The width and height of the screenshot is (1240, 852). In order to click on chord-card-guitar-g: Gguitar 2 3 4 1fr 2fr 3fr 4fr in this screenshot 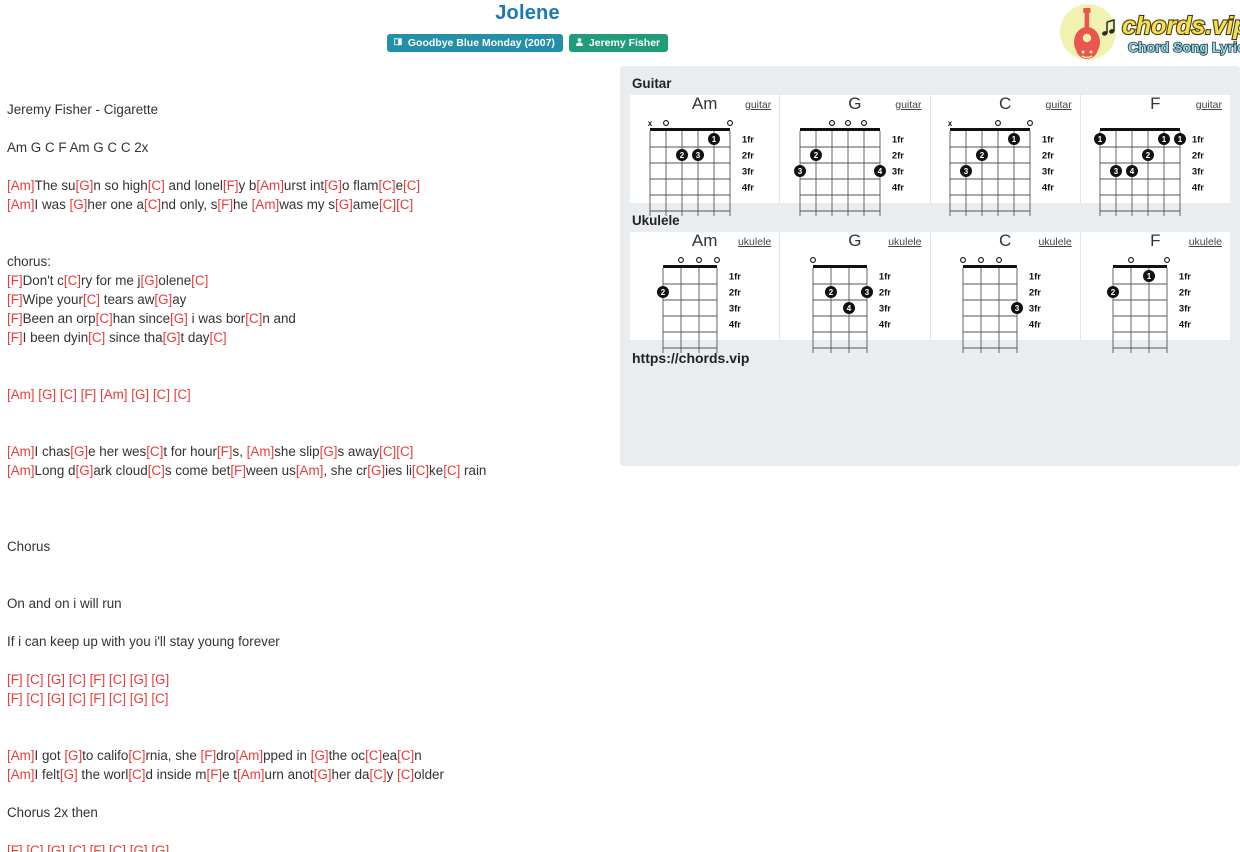, I will do `click(855, 155)`.